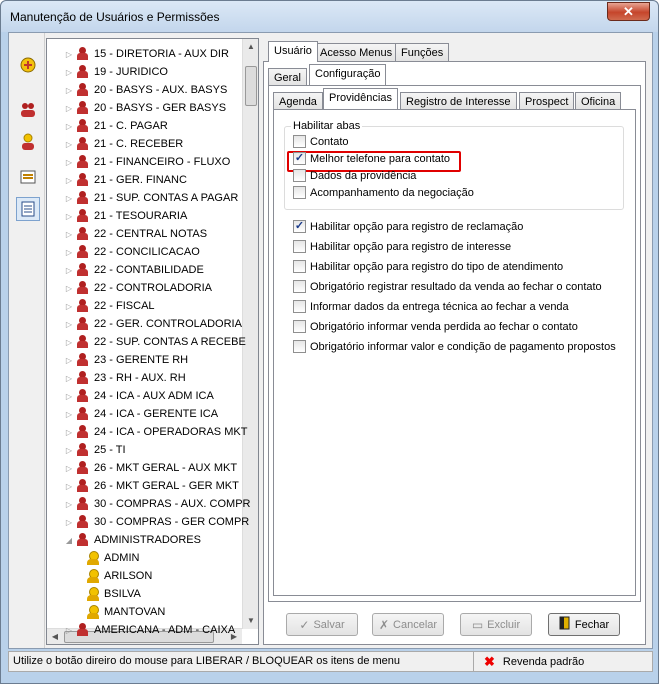 The width and height of the screenshot is (659, 684). Describe the element at coordinates (371, 158) in the screenshot. I see `tab-option-checkbox: ✓ Melhor telefone para contato` at that location.